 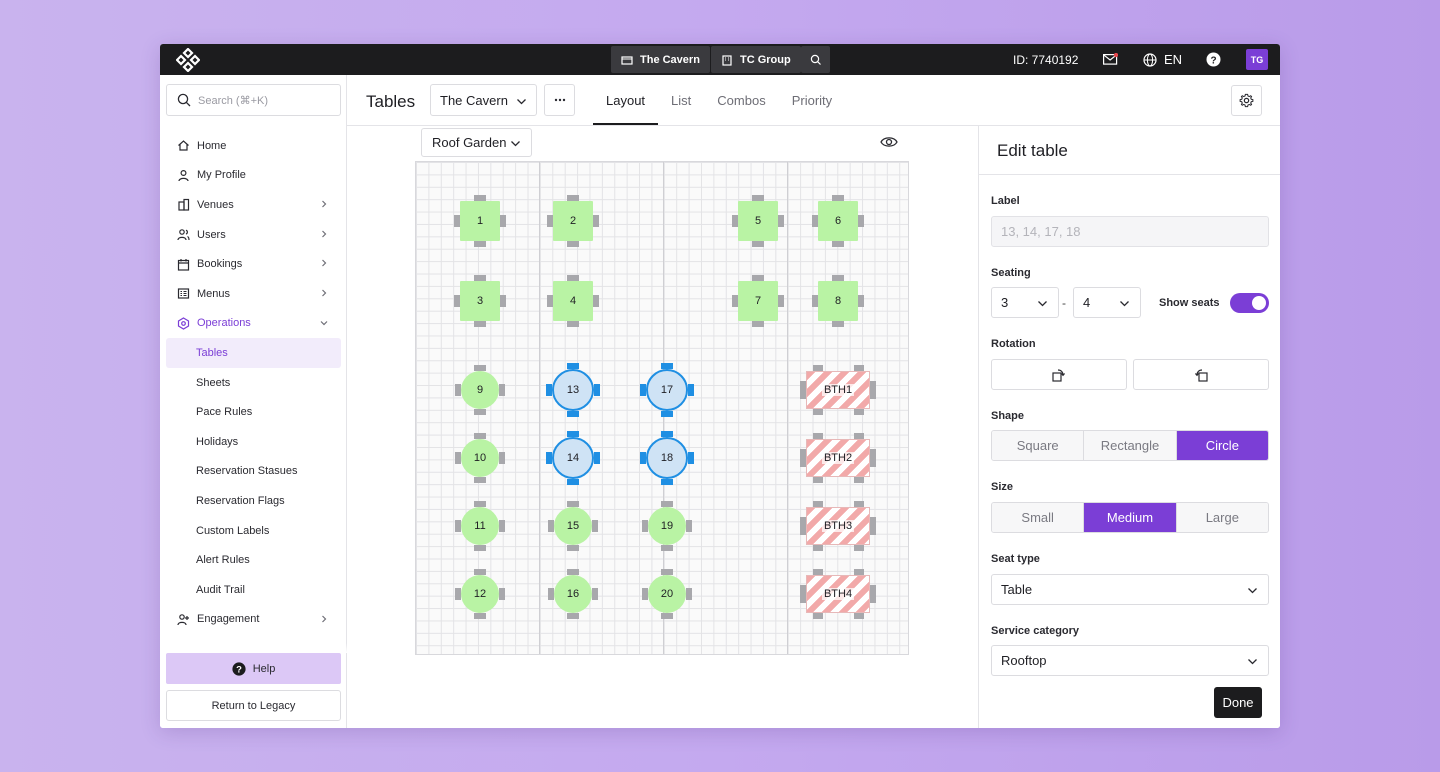 What do you see at coordinates (1150, 60) in the screenshot?
I see `globe-icon` at bounding box center [1150, 60].